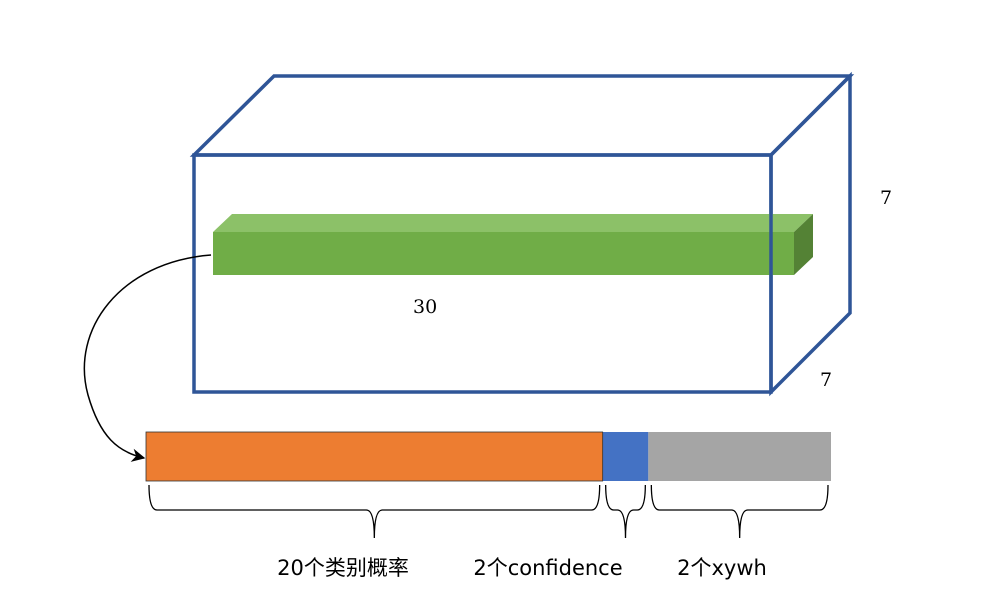 The width and height of the screenshot is (1006, 610). Describe the element at coordinates (147, 358) in the screenshot. I see `expand-arrow` at that location.